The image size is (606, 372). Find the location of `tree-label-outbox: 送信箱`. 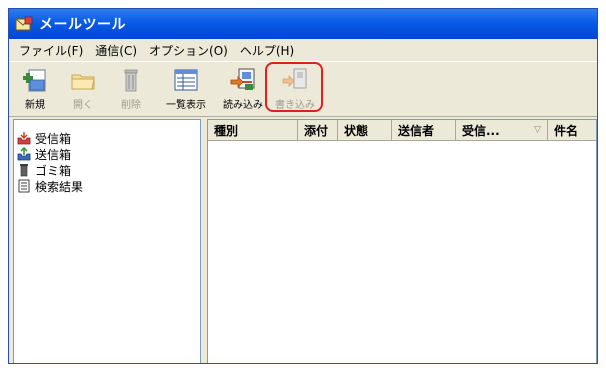

tree-label-outbox: 送信箱 is located at coordinates (53, 154).